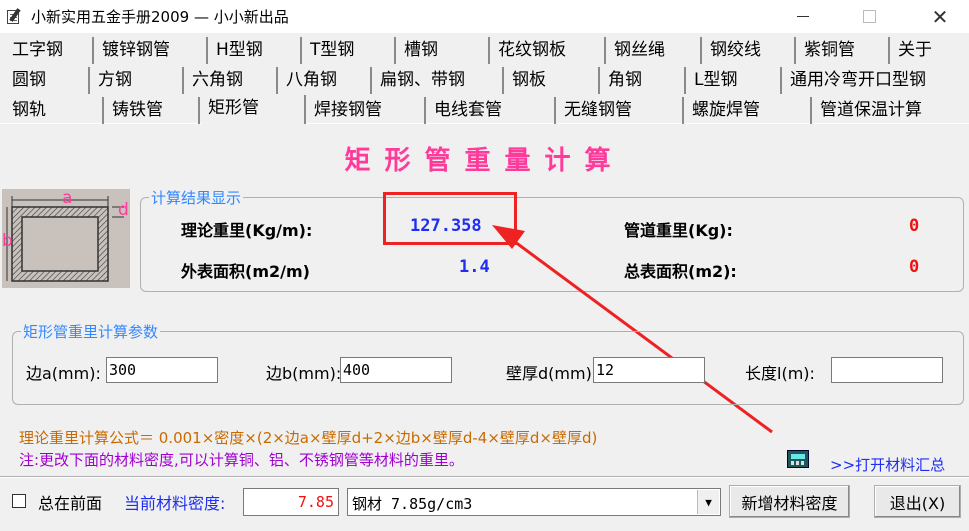  I want to click on tab-channel-steel: 槽钢, so click(444, 50).